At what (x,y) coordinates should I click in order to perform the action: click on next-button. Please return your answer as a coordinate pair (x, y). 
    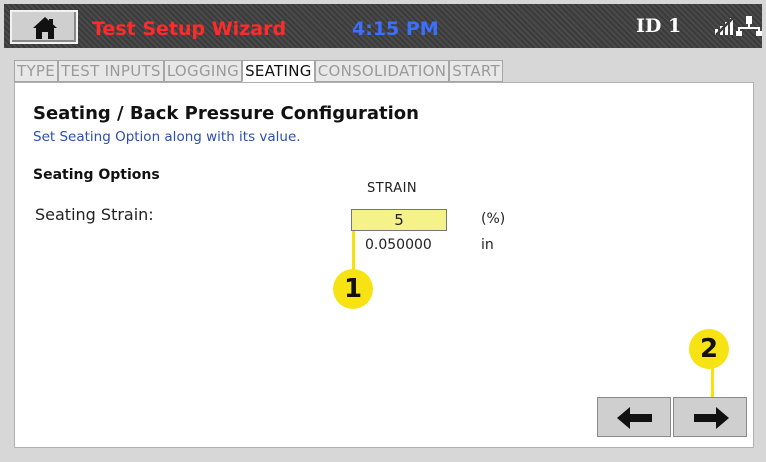
    Looking at the image, I should click on (710, 417).